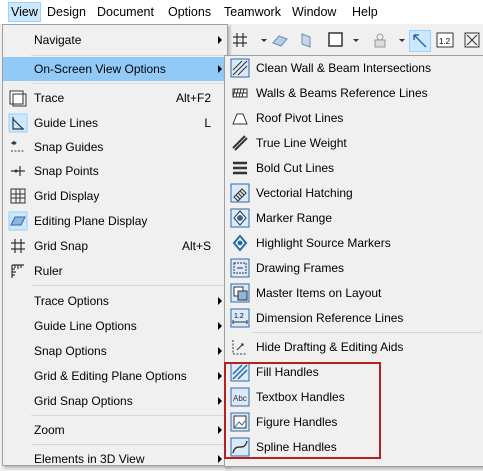 This screenshot has height=471, width=483. I want to click on submenu-item-roof-pivot-lines: Roof Pivot Lines, so click(354, 118).